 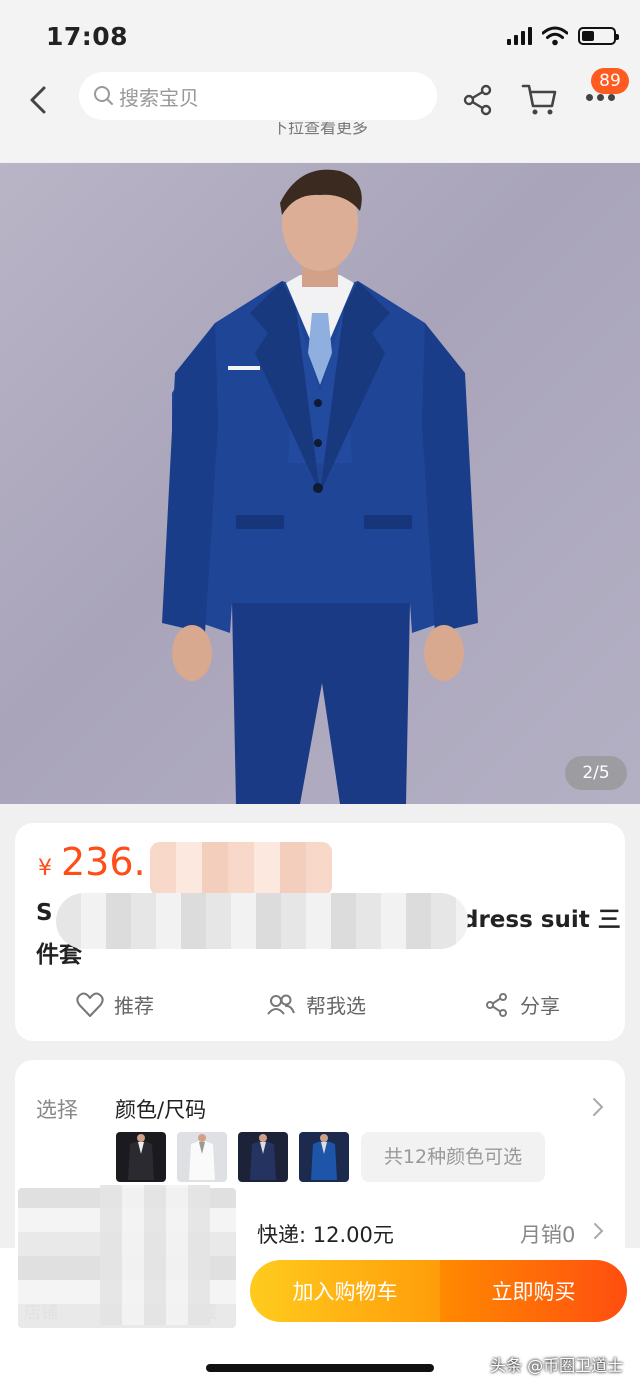 I want to click on pick-for-me-label: 帮我选, so click(x=336, y=1006).